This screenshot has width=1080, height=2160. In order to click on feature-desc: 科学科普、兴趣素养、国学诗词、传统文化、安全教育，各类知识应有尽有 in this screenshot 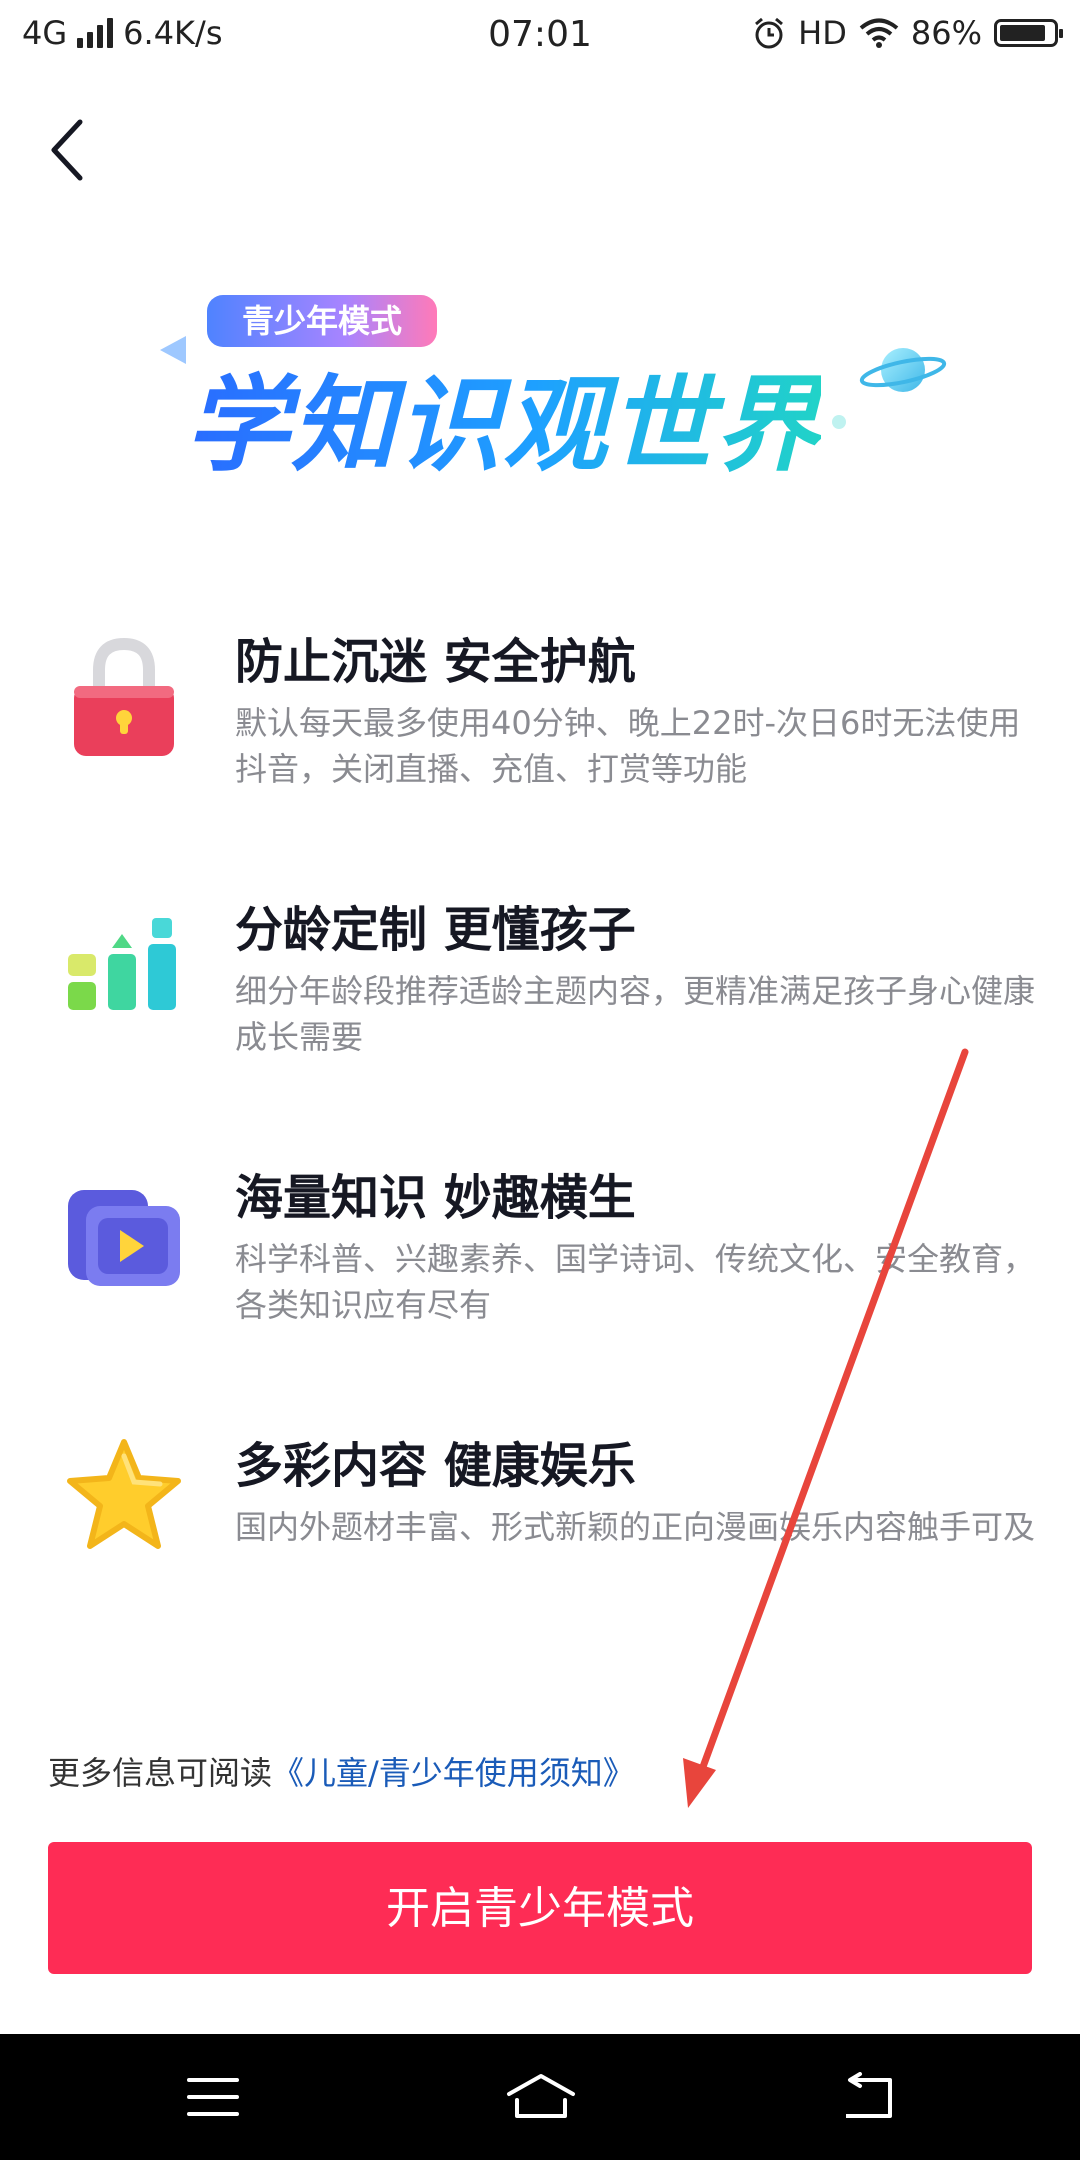, I will do `click(635, 1282)`.